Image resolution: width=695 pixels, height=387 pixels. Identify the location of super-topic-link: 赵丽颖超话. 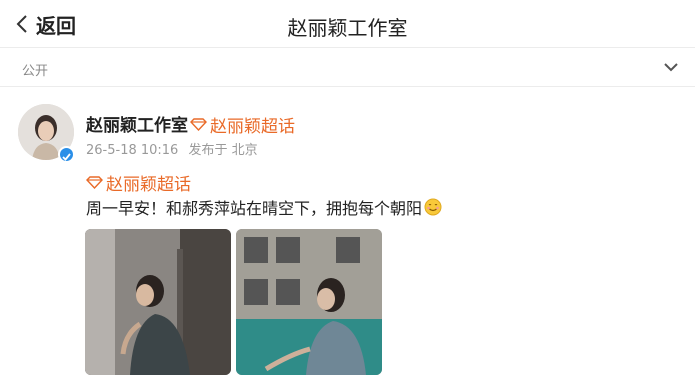
(242, 124).